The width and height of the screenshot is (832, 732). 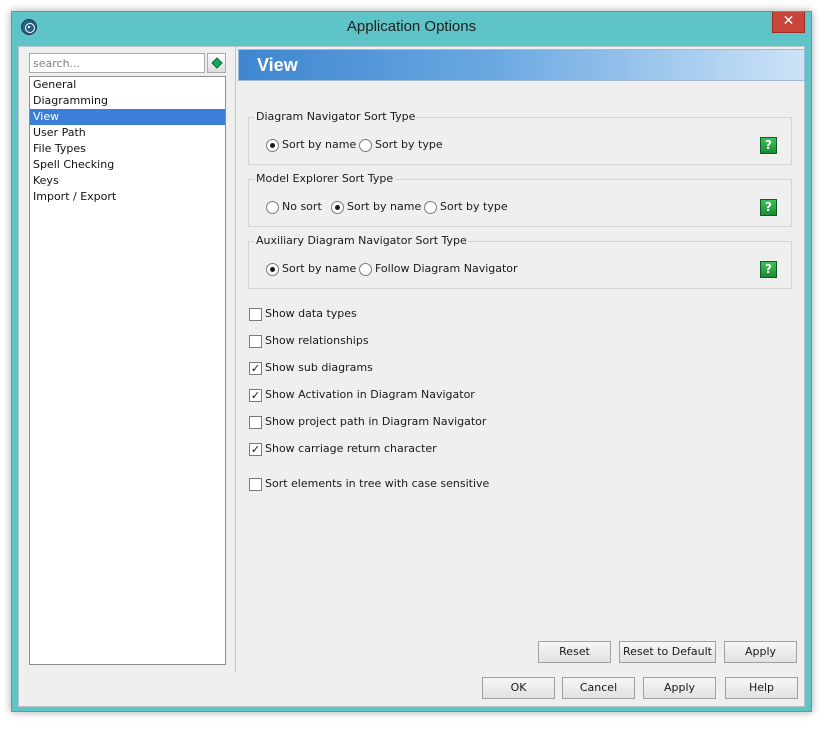 I want to click on reset-to-default-button: Reset to Default, so click(x=667, y=652).